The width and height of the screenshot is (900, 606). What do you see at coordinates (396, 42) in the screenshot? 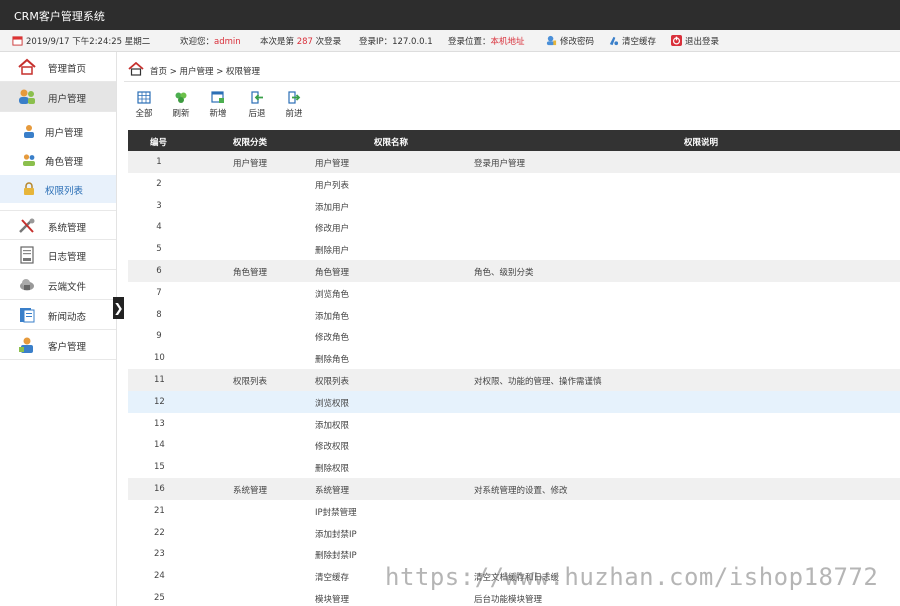
I see `login-ip: 登录IP：127.0.0.1` at bounding box center [396, 42].